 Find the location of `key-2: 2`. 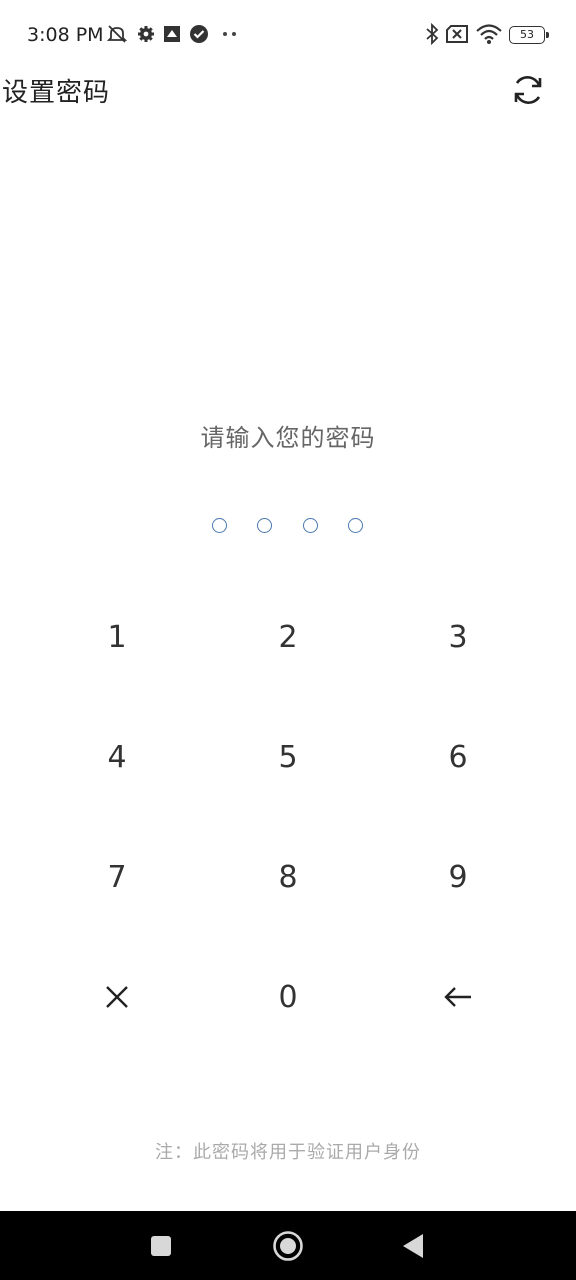

key-2: 2 is located at coordinates (288, 637).